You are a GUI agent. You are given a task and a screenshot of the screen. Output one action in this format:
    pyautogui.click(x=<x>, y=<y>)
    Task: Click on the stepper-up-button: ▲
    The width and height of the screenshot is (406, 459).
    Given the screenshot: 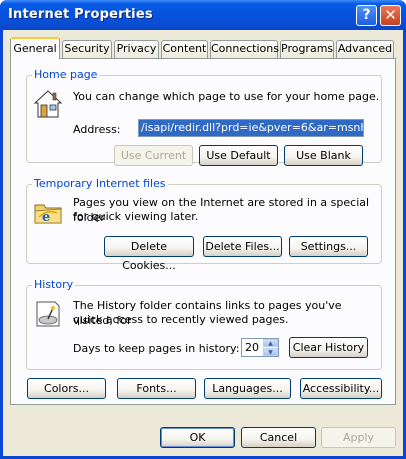 What is the action you would take?
    pyautogui.click(x=270, y=343)
    